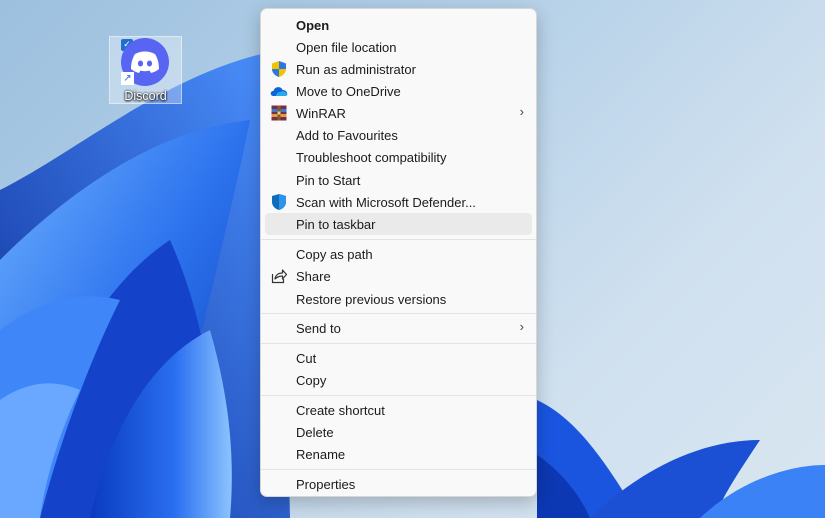 The height and width of the screenshot is (518, 825). Describe the element at coordinates (336, 224) in the screenshot. I see `menu-item-label: Pin to taskbar` at that location.